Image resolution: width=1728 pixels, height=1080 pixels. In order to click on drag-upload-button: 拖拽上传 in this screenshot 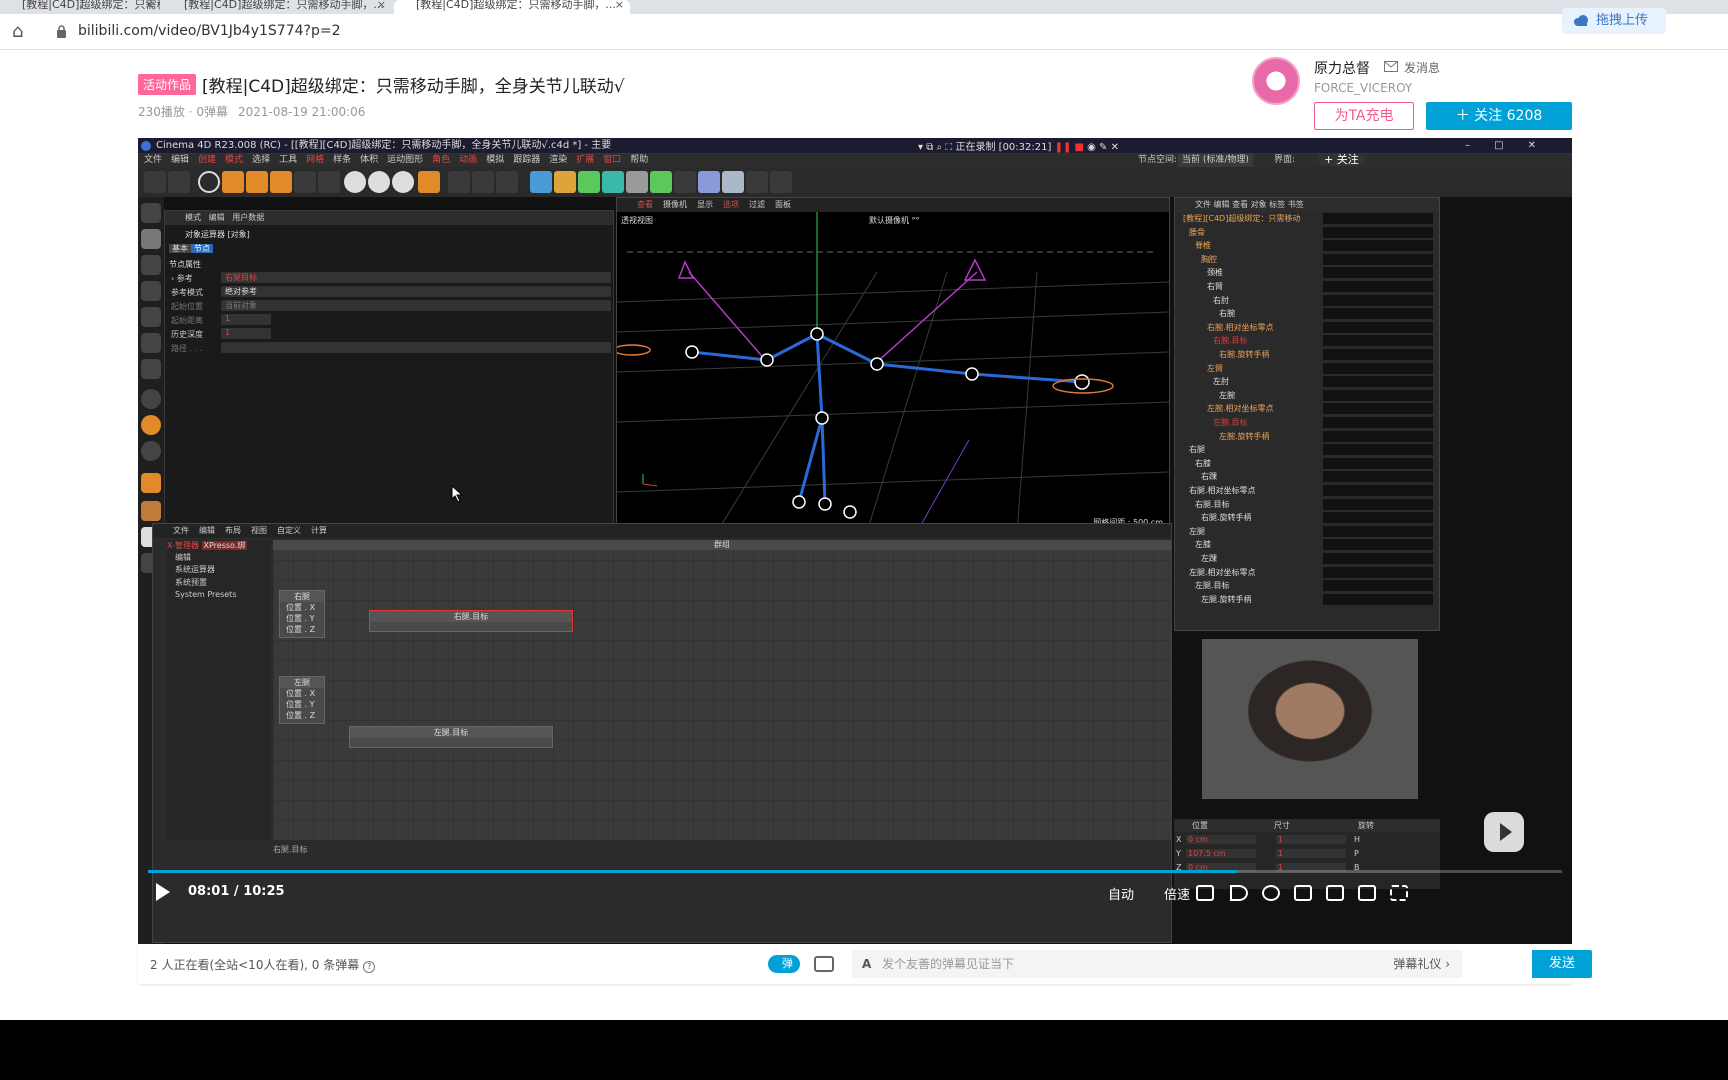, I will do `click(1614, 21)`.